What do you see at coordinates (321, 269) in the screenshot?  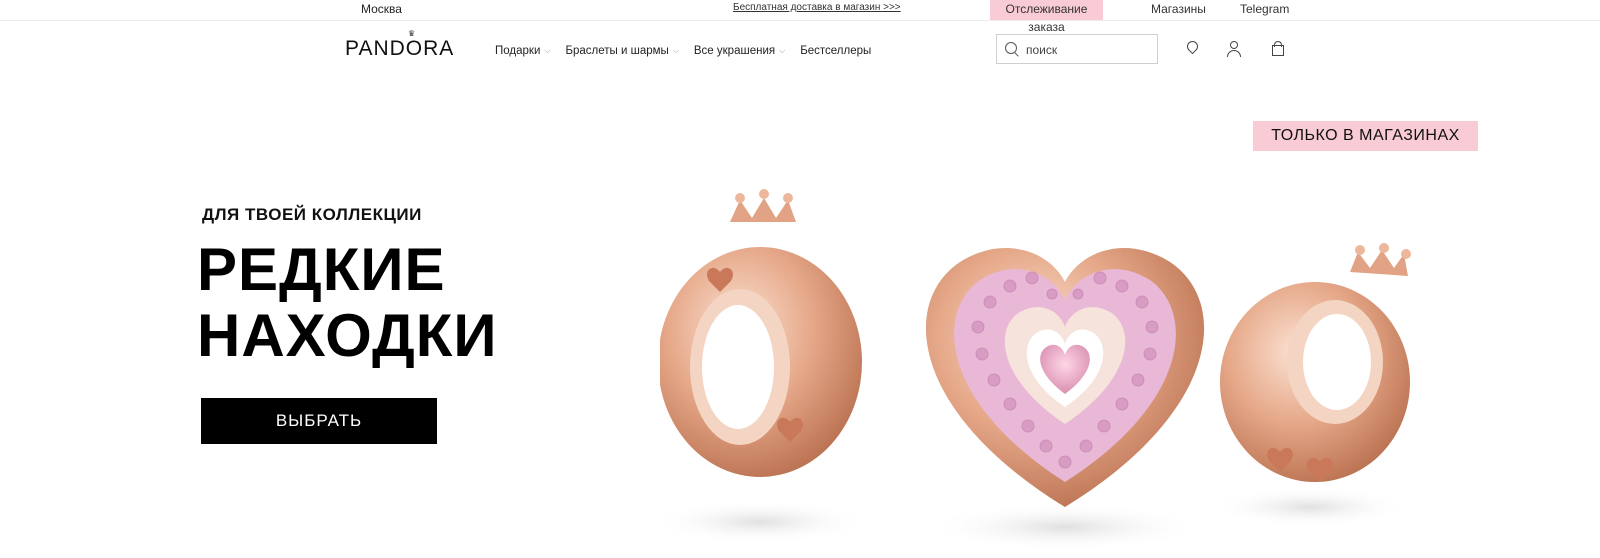 I see `headline-line-1: РЕДКИЕ` at bounding box center [321, 269].